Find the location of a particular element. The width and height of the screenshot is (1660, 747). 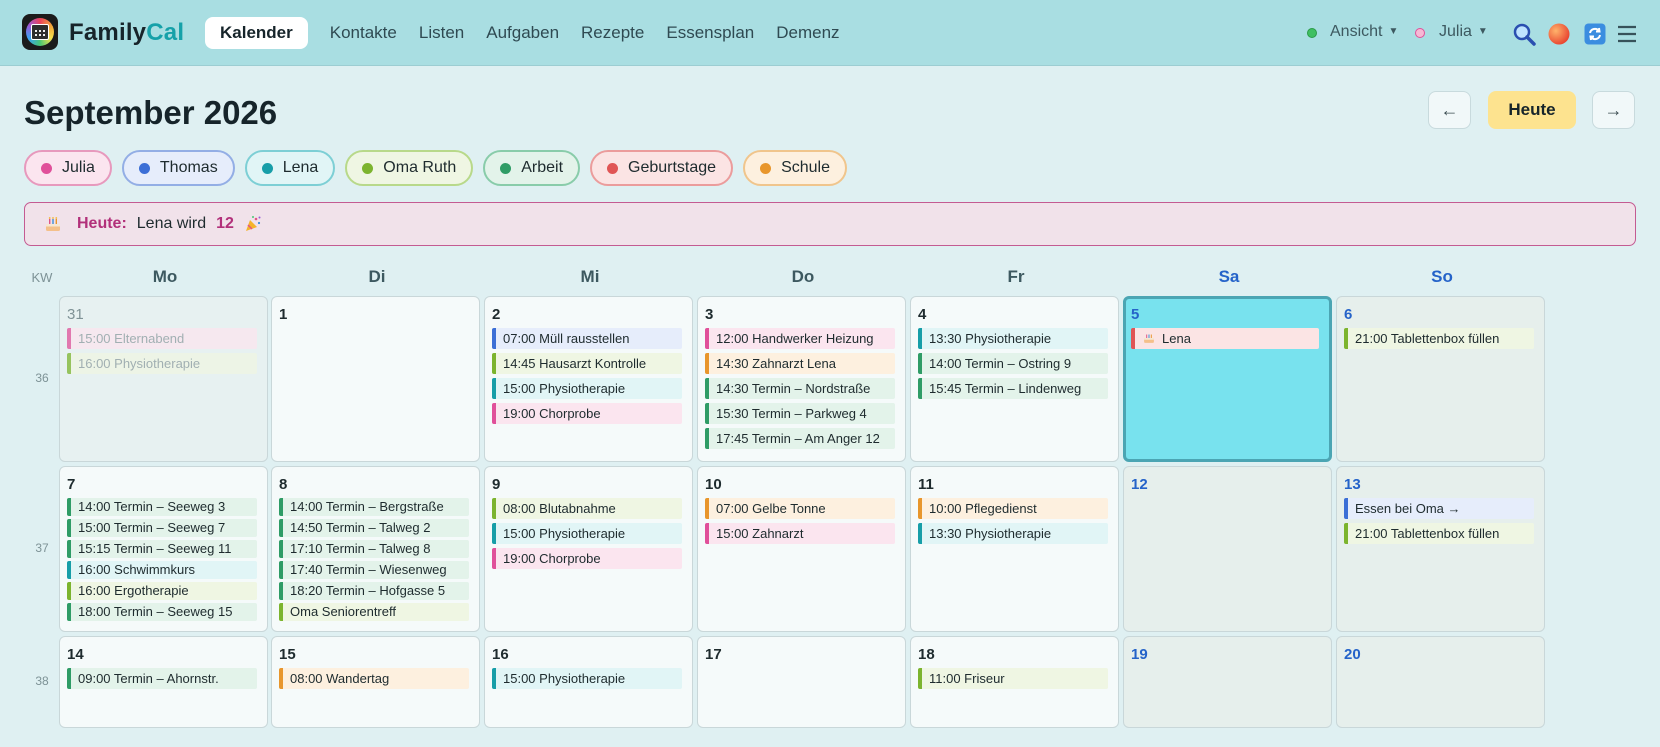

event-item: 15:30 Termin – Parkweg 4 is located at coordinates (800, 413).